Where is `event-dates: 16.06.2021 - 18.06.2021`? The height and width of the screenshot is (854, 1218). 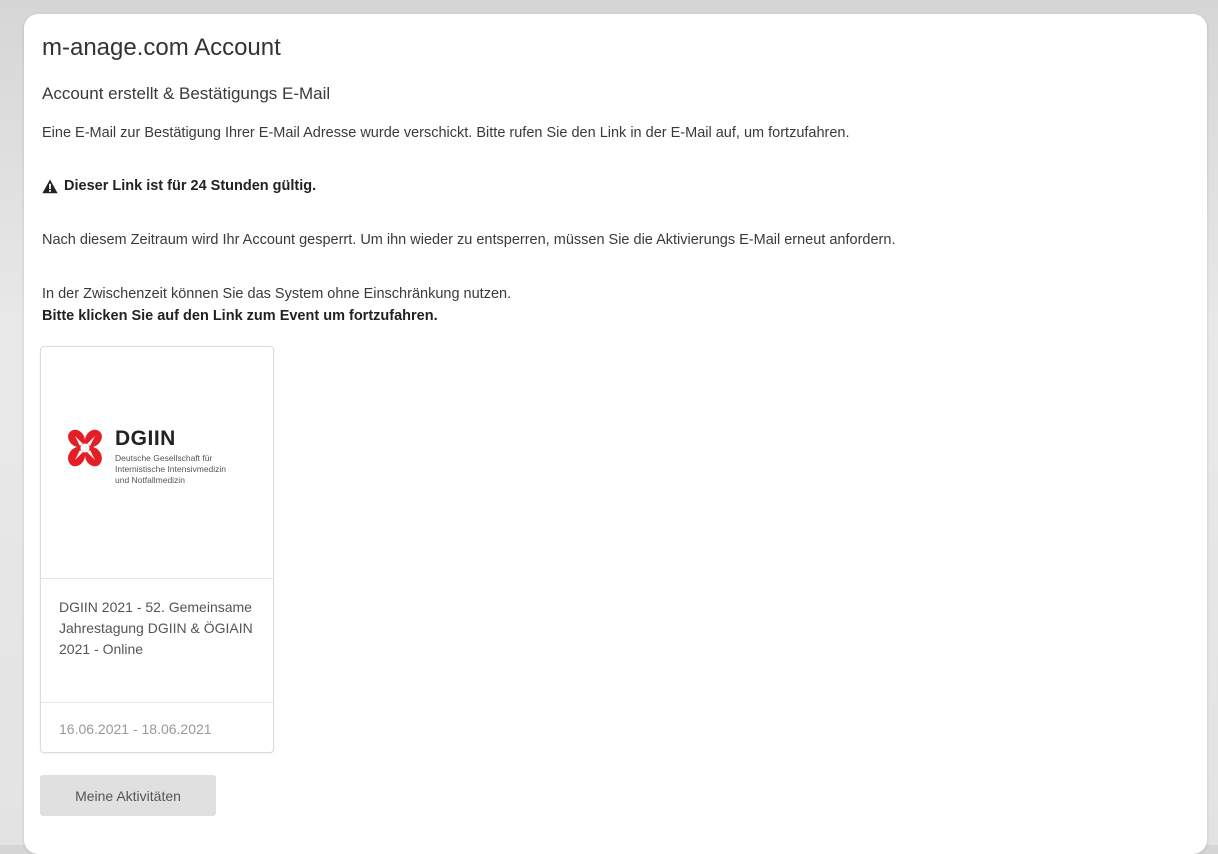 event-dates: 16.06.2021 - 18.06.2021 is located at coordinates (157, 727).